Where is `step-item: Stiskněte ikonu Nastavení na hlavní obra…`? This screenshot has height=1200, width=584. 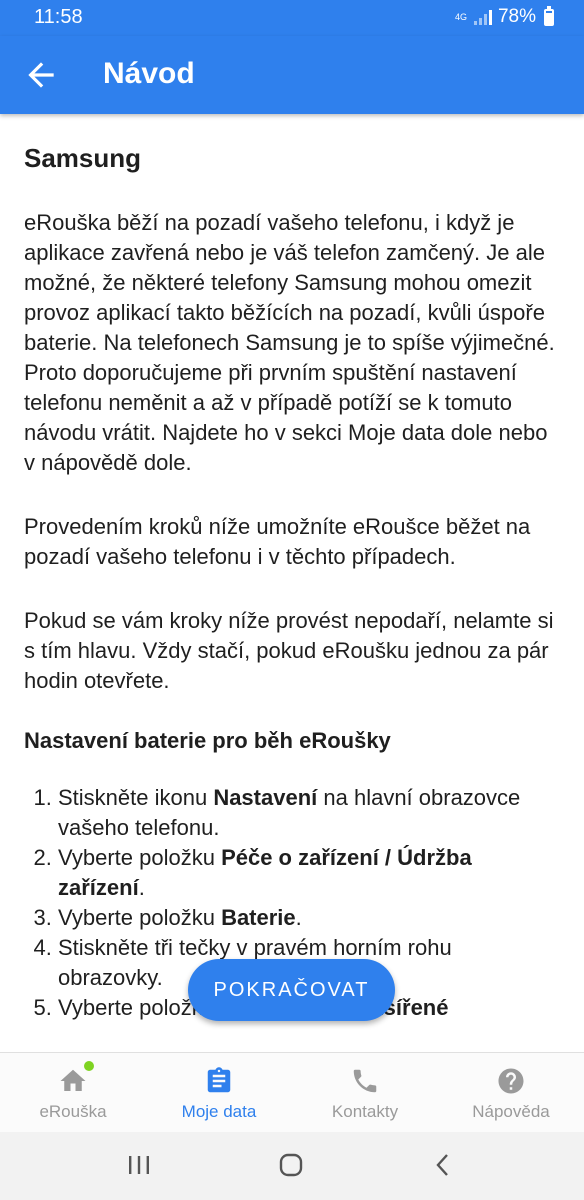 step-item: Stiskněte ikonu Nastavení na hlavní obra… is located at coordinates (309, 813).